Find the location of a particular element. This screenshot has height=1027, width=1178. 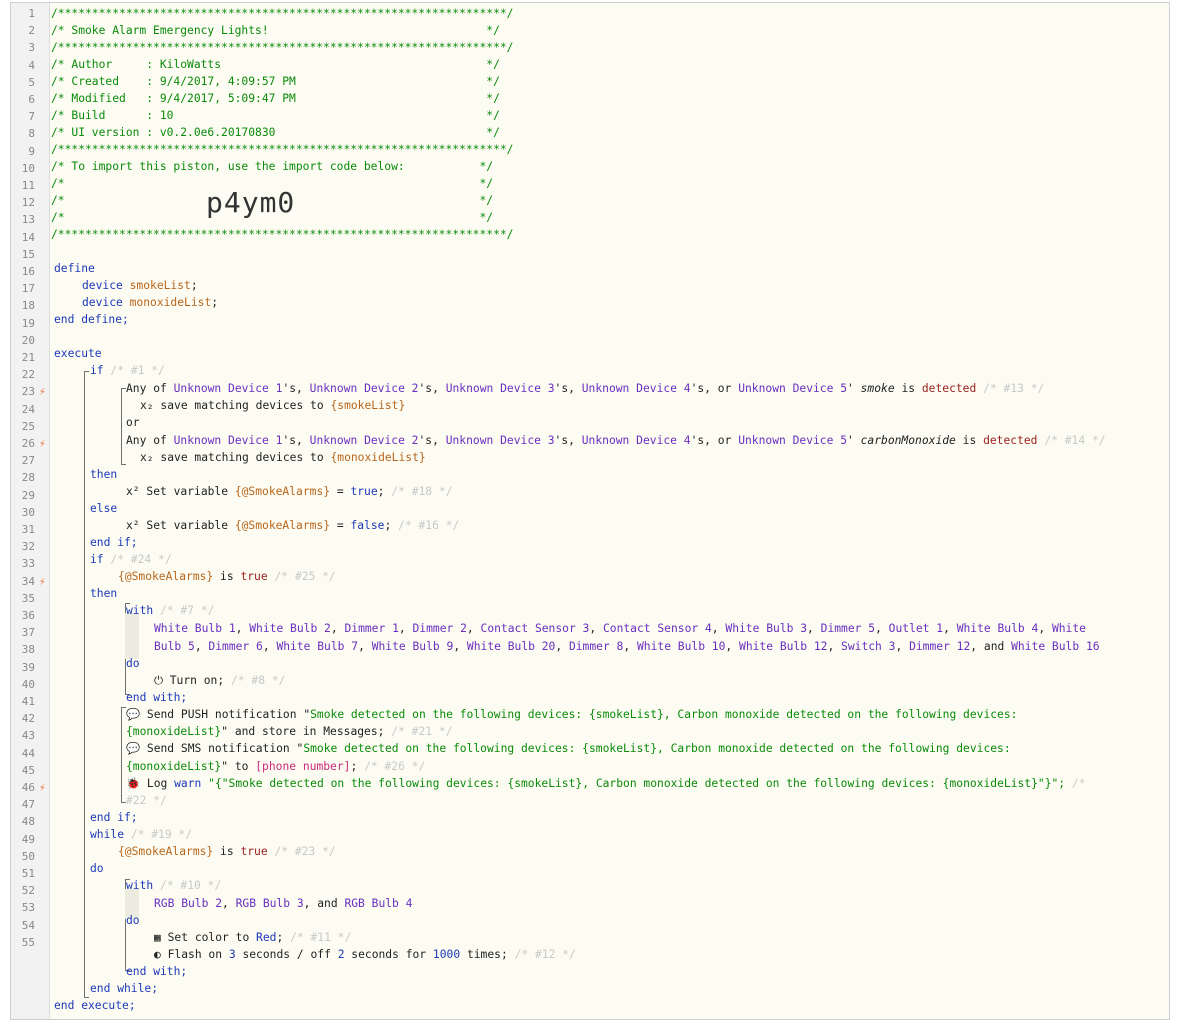

line-number: 27 is located at coordinates (28, 461).